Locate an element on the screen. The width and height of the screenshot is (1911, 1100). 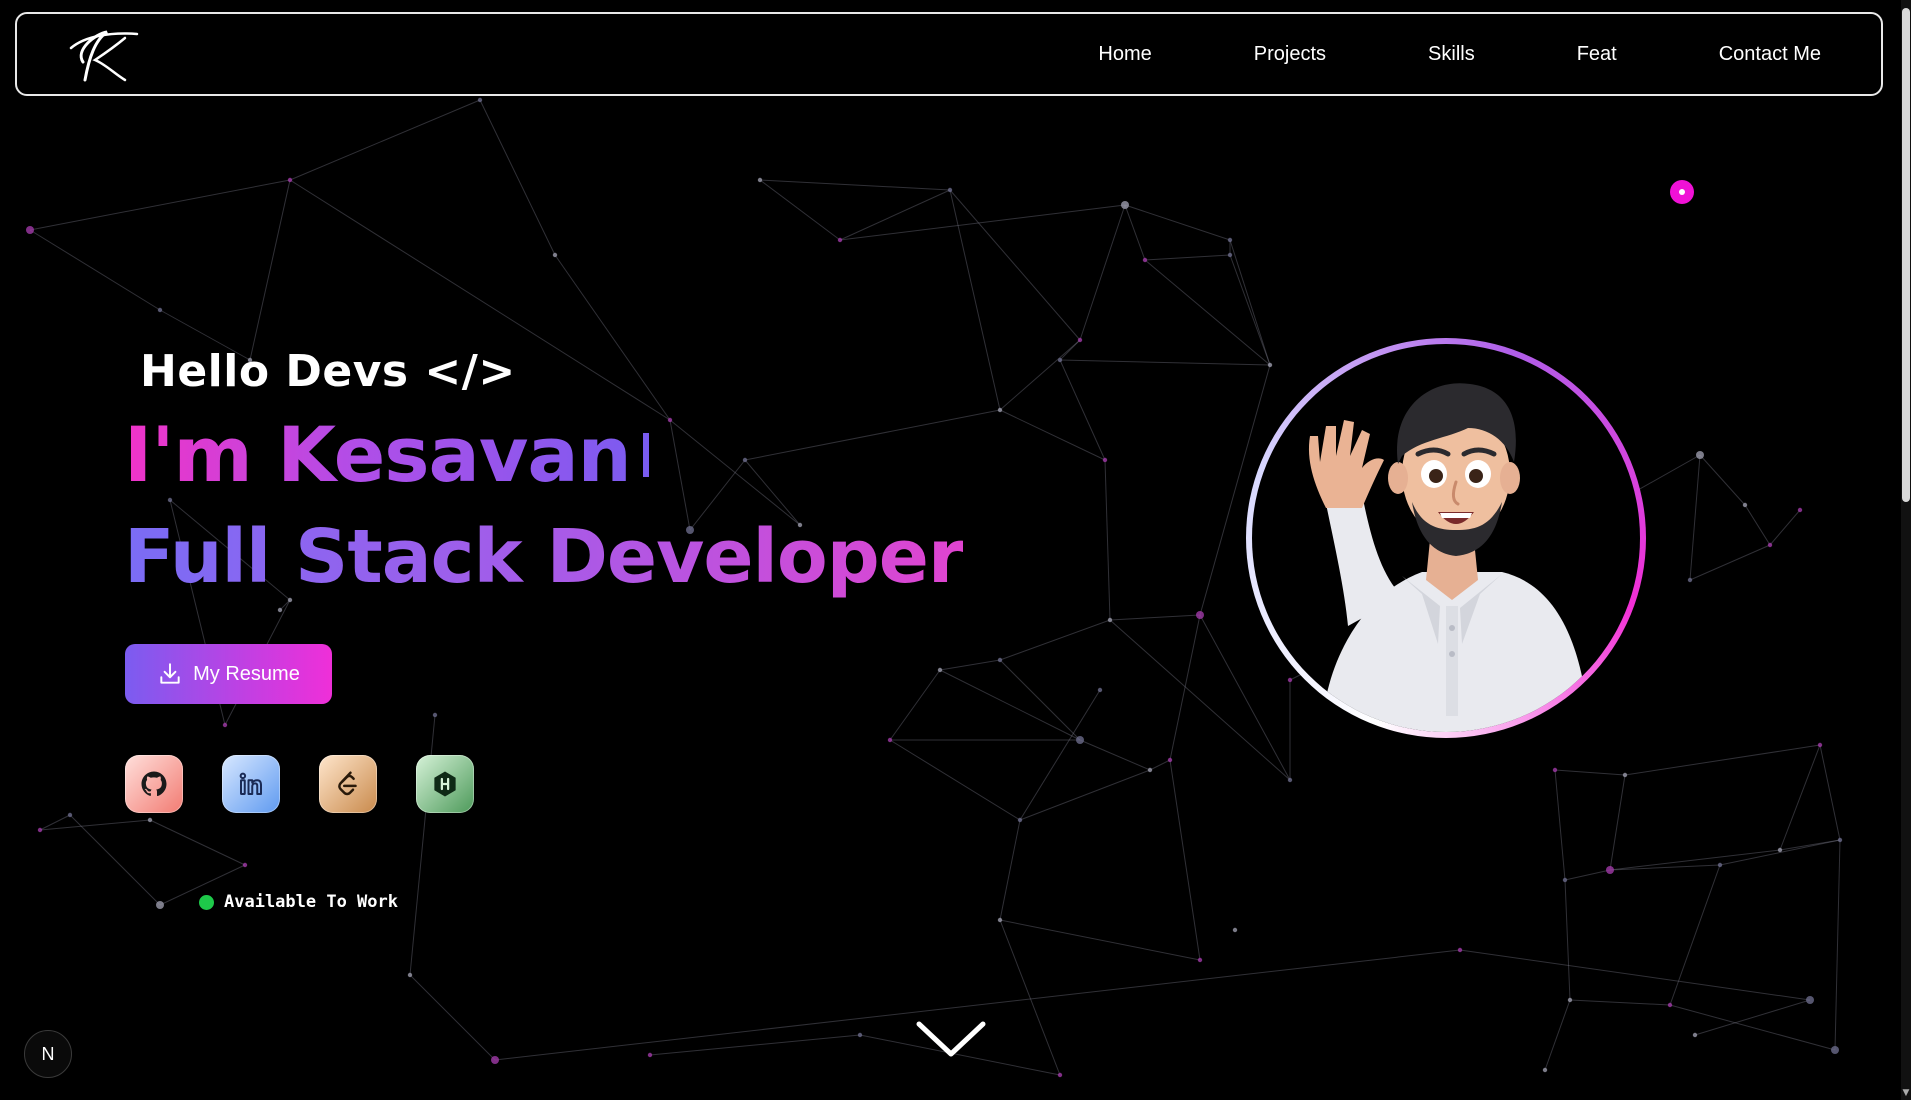
nextjs-dev-badge: N is located at coordinates (48, 1054).